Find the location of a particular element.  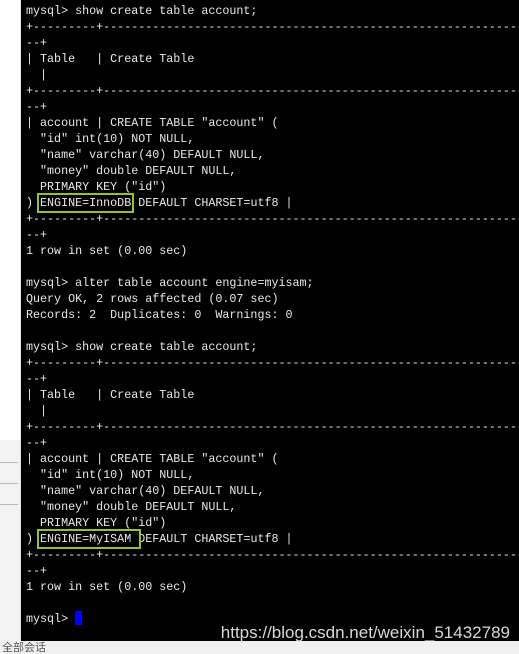

side-panel-list is located at coordinates (10, 540).